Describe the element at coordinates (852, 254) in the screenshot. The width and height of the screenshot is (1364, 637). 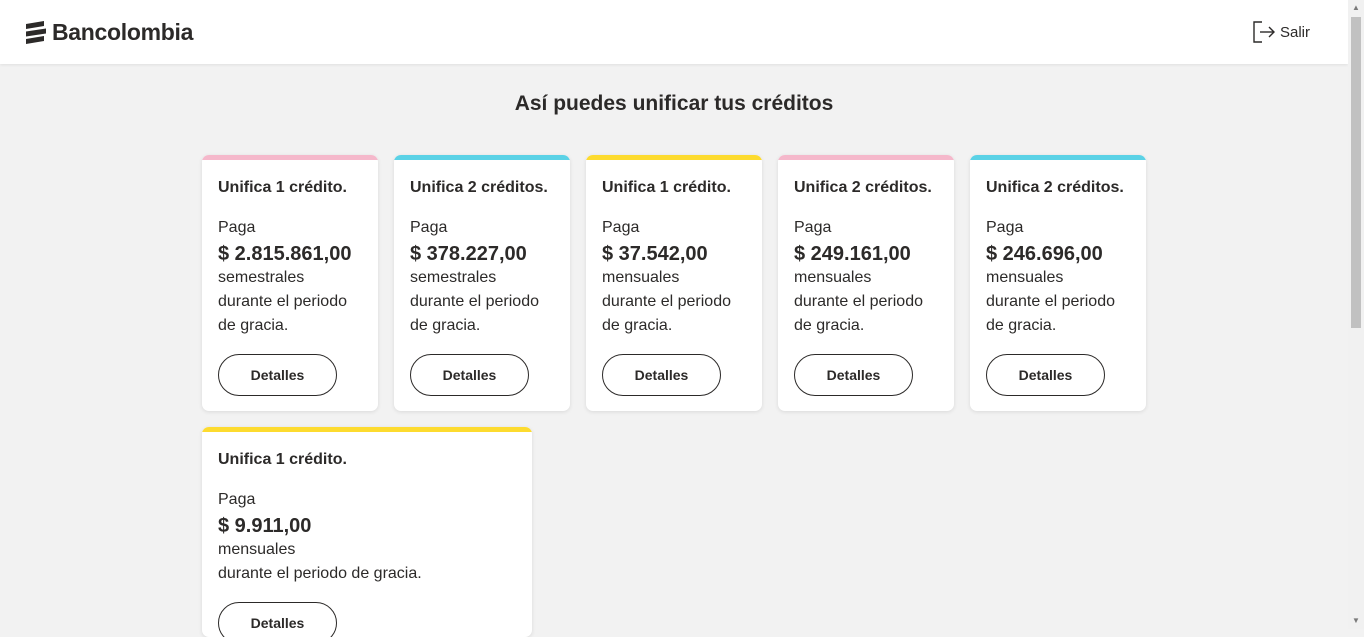
I see `payment-amount: $ 249.161,00` at that location.